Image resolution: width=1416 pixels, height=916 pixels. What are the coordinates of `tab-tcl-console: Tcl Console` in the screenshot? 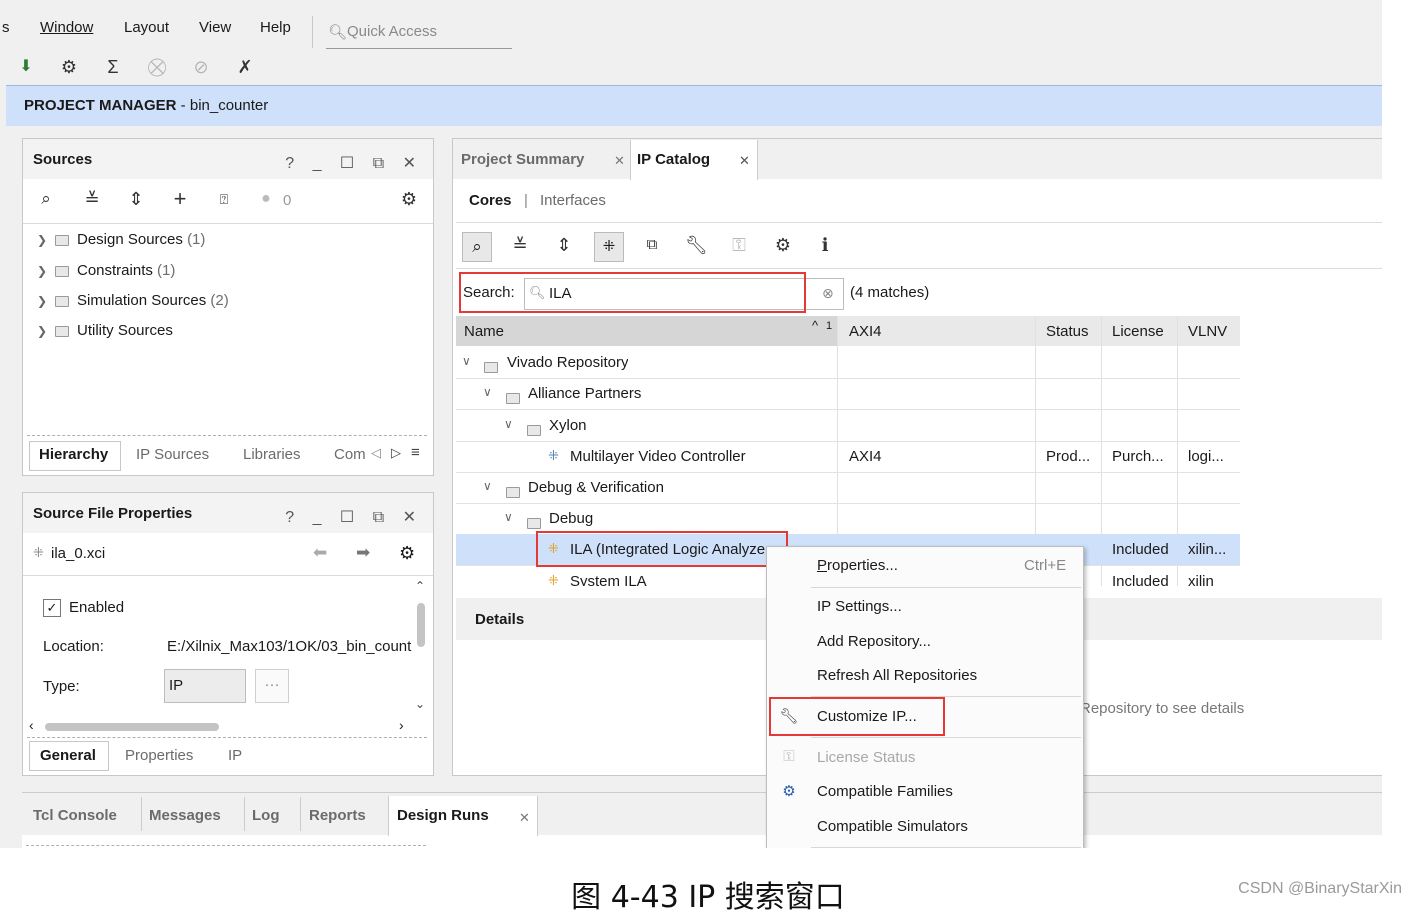 It's located at (75, 815).